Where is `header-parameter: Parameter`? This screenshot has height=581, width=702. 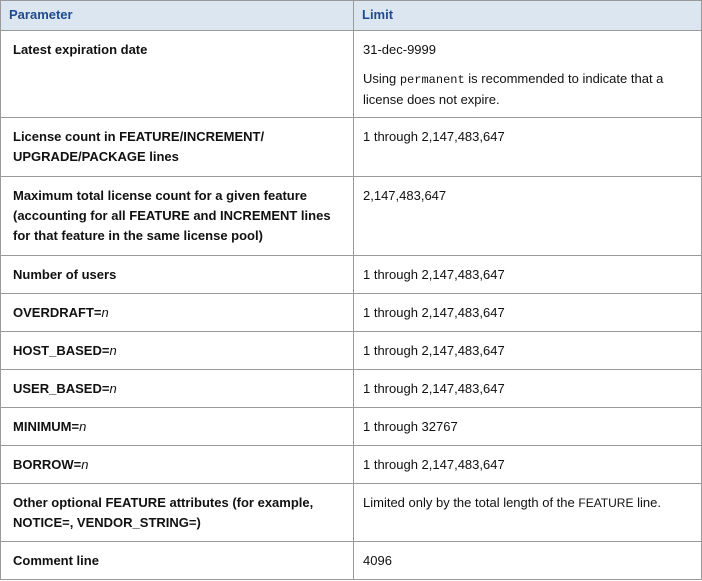
header-parameter: Parameter is located at coordinates (177, 15).